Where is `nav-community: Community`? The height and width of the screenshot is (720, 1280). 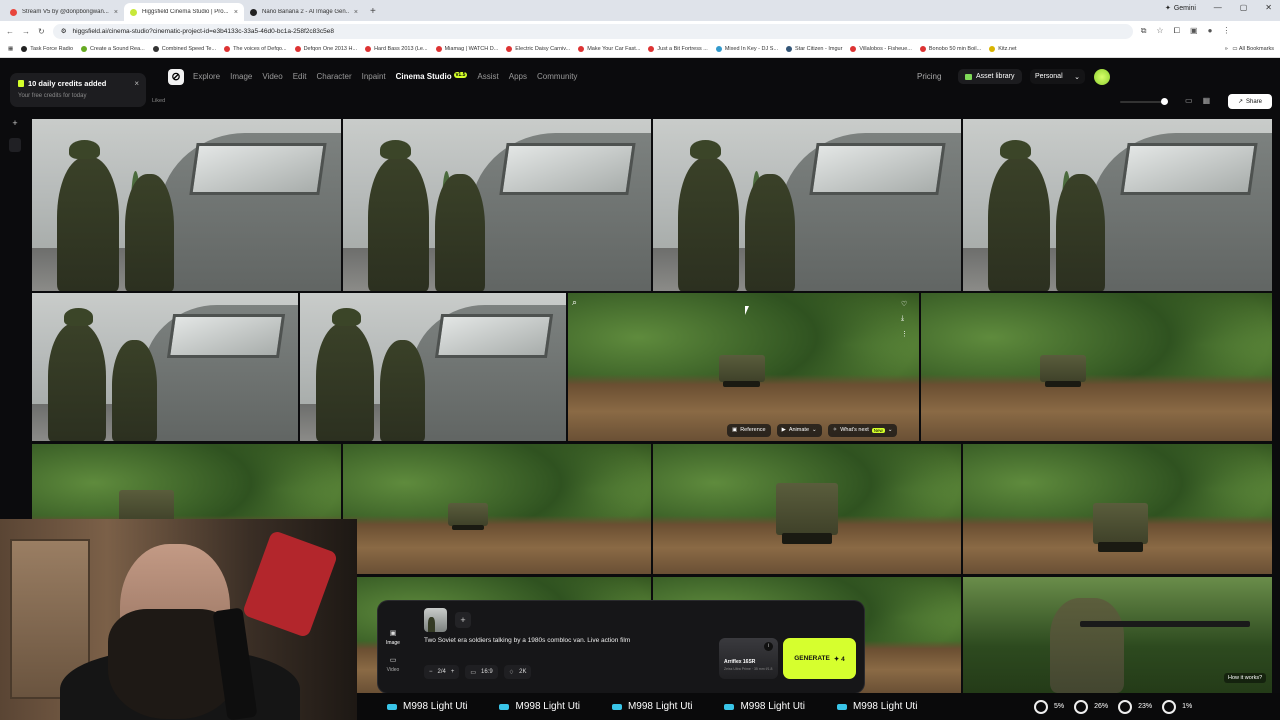
nav-community: Community is located at coordinates (557, 76).